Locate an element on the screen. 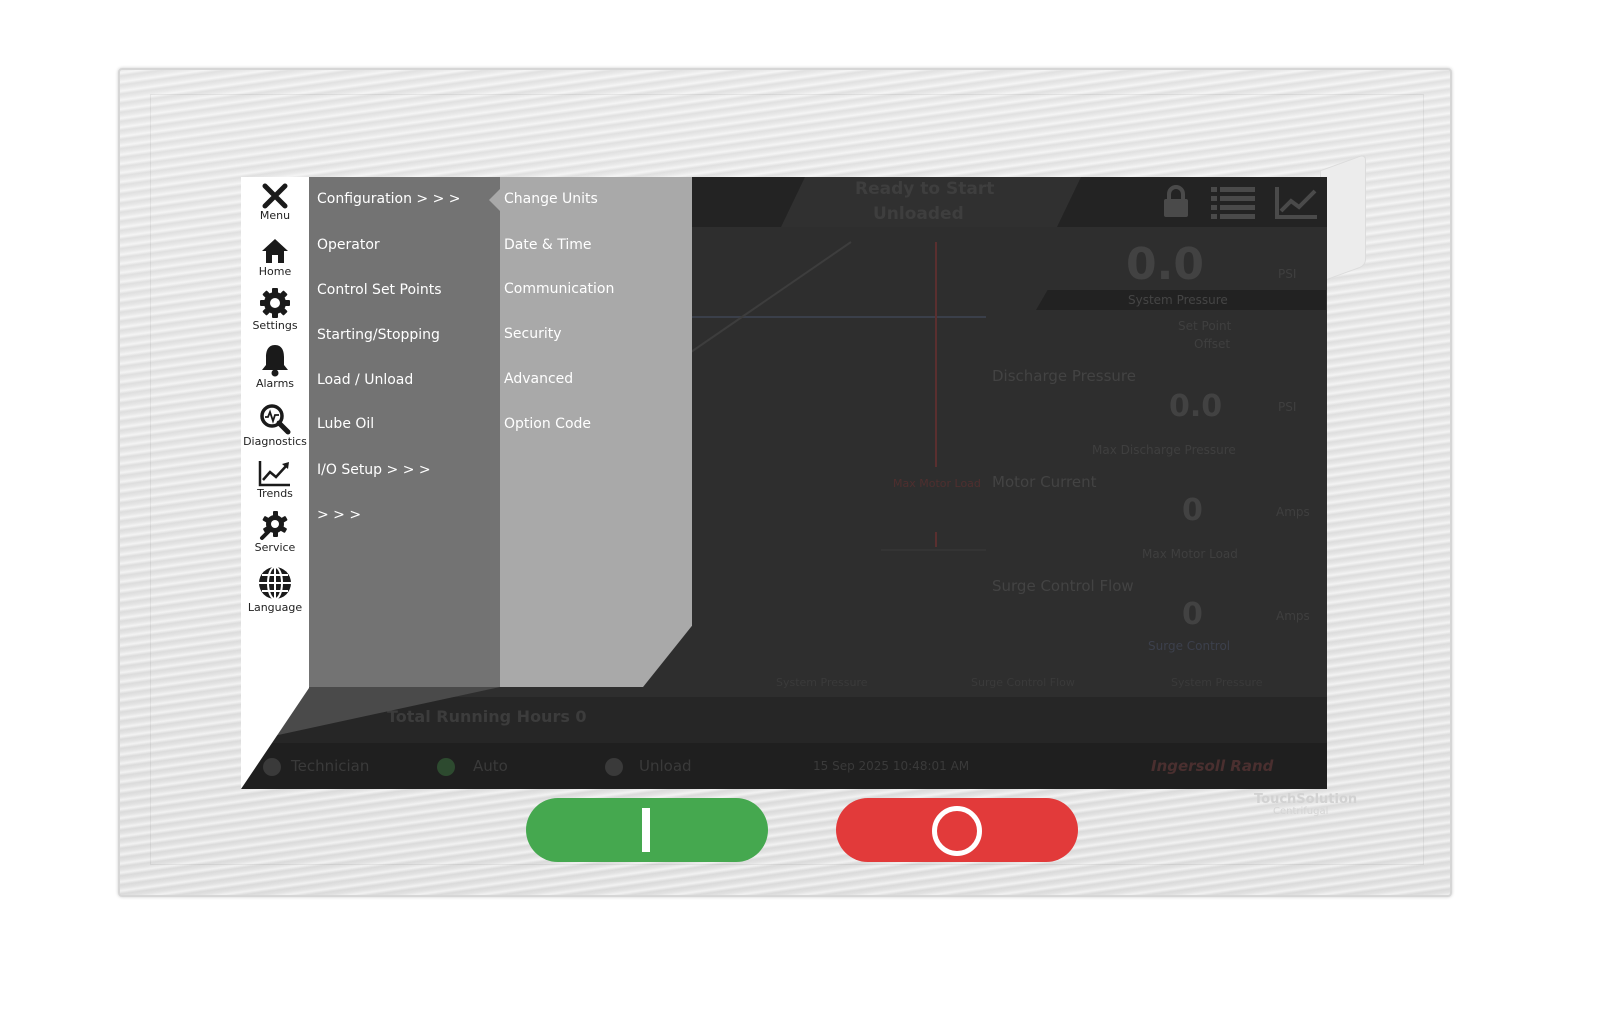  submenu-item-date-time: Date & Time is located at coordinates (548, 245).